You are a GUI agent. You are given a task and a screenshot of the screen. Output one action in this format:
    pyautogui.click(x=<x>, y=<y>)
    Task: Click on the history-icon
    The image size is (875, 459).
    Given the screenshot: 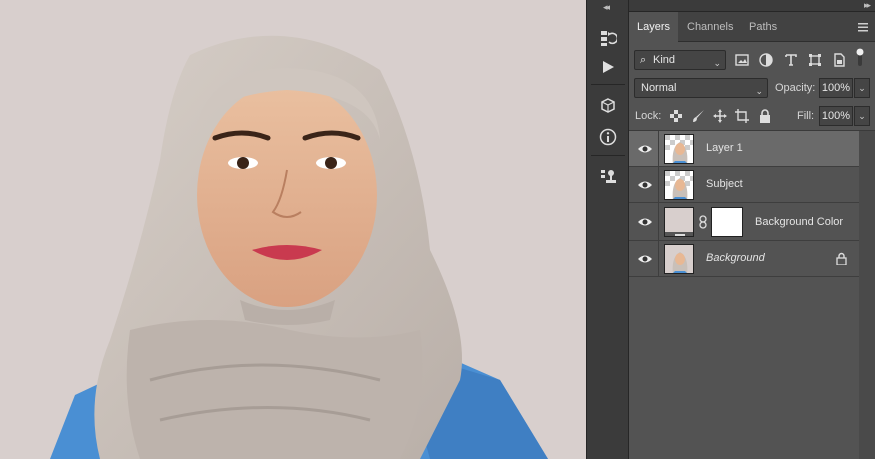 What is the action you would take?
    pyautogui.click(x=608, y=38)
    